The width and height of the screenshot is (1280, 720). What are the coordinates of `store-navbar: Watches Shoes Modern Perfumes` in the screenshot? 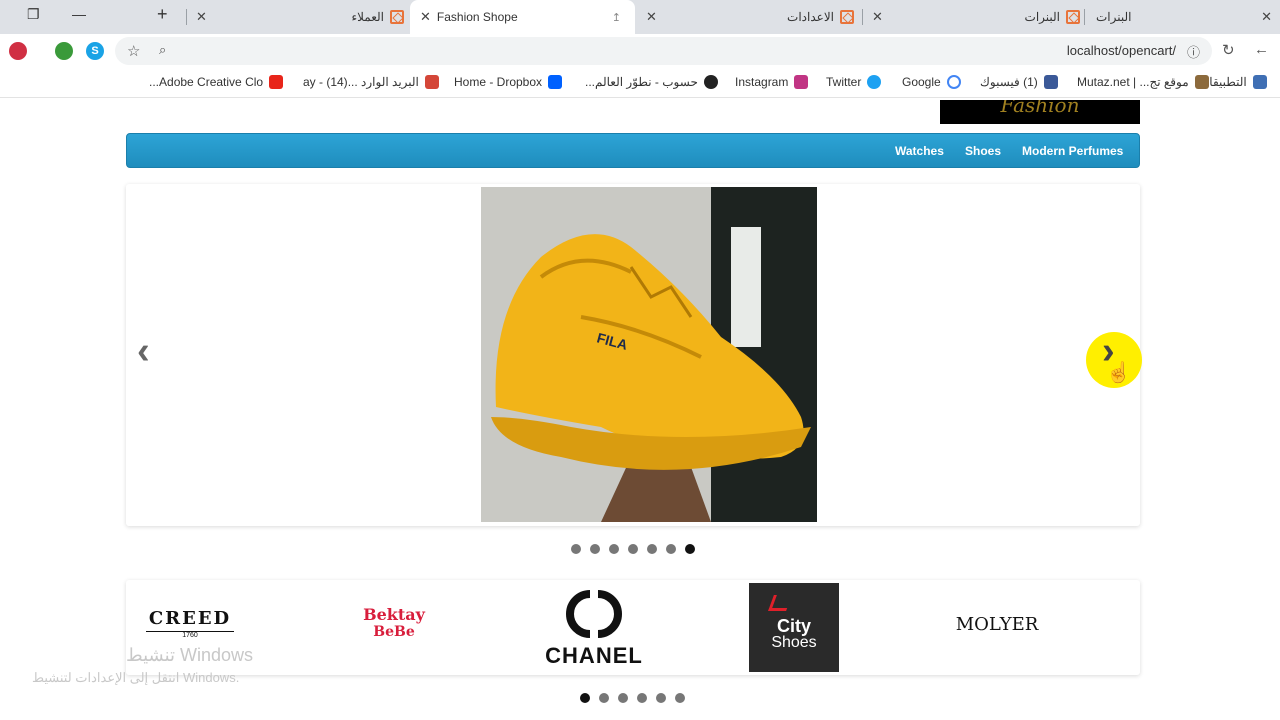 It's located at (633, 150).